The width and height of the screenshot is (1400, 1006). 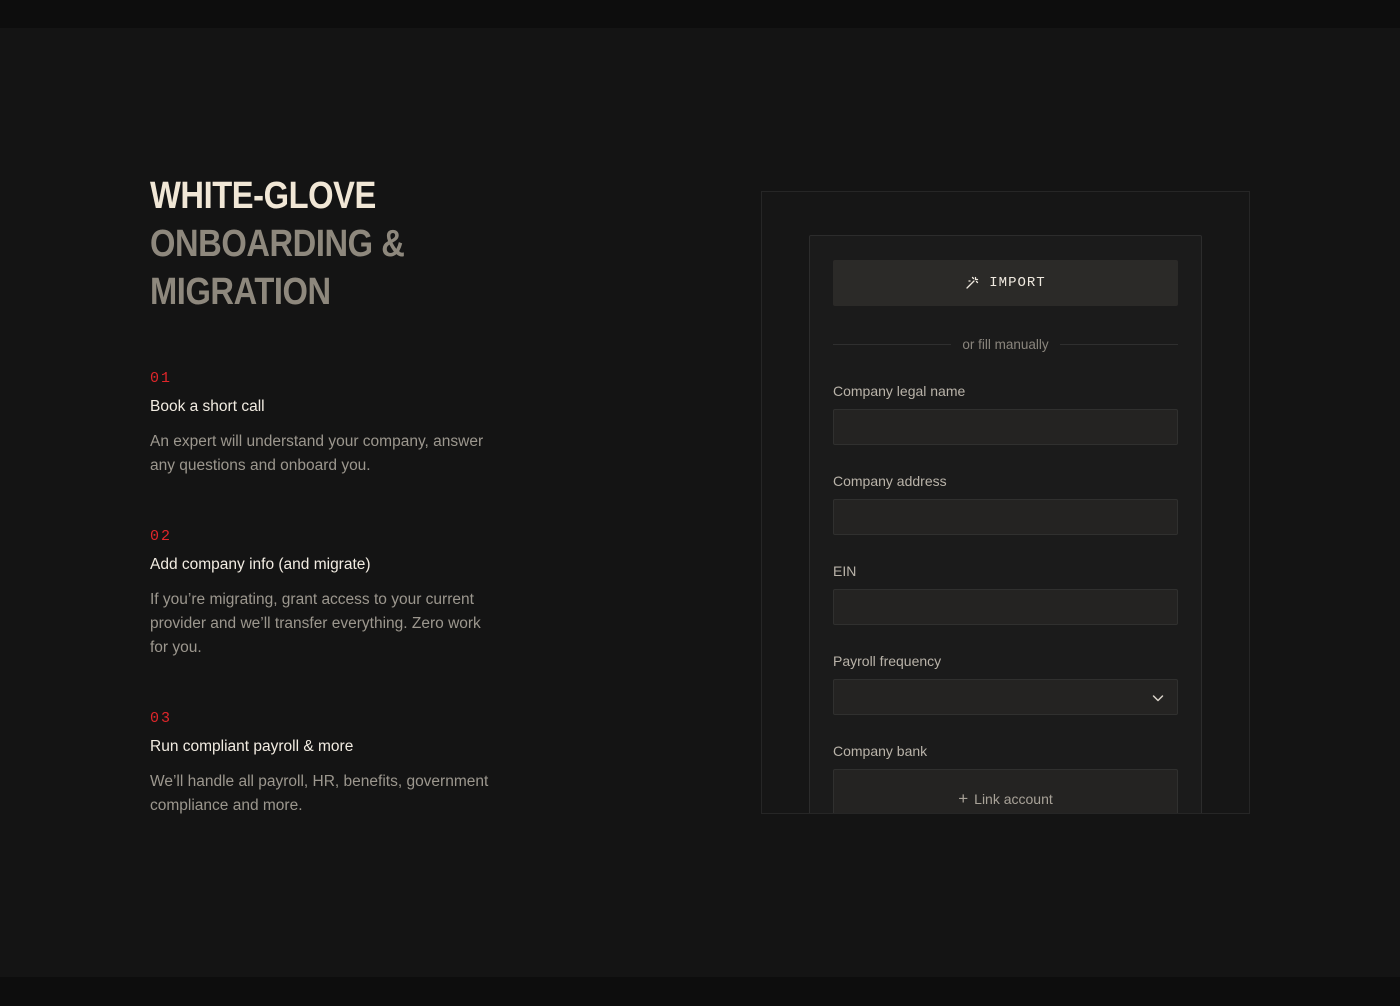 What do you see at coordinates (700, 991) in the screenshot?
I see `bottom-bar` at bounding box center [700, 991].